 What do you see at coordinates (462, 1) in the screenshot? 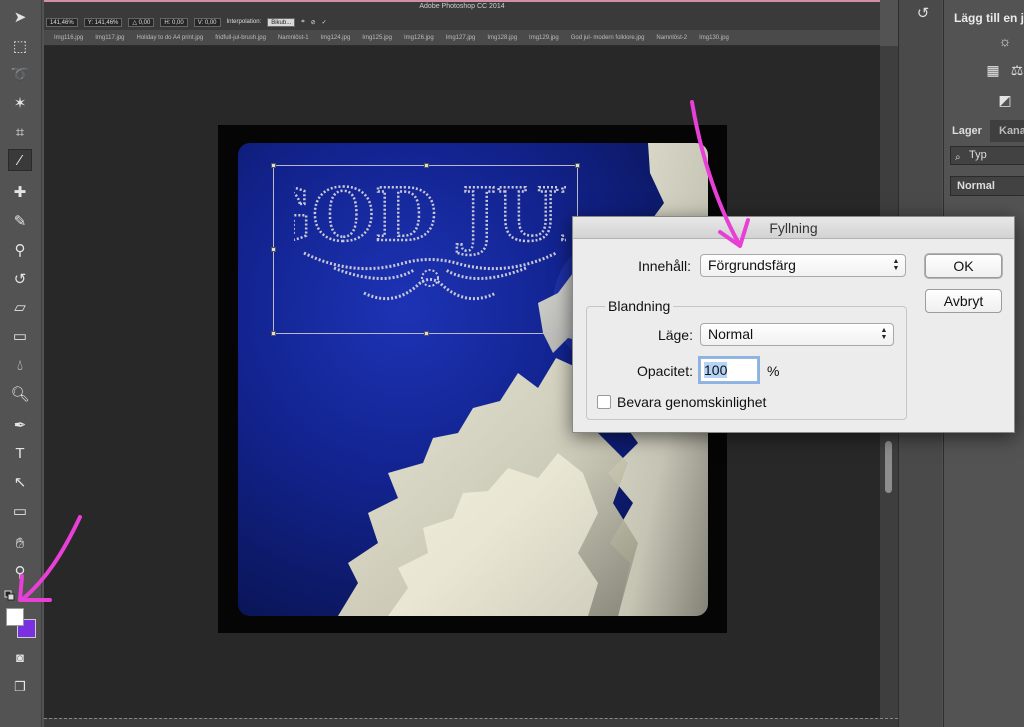
I see `title-accent-line` at bounding box center [462, 1].